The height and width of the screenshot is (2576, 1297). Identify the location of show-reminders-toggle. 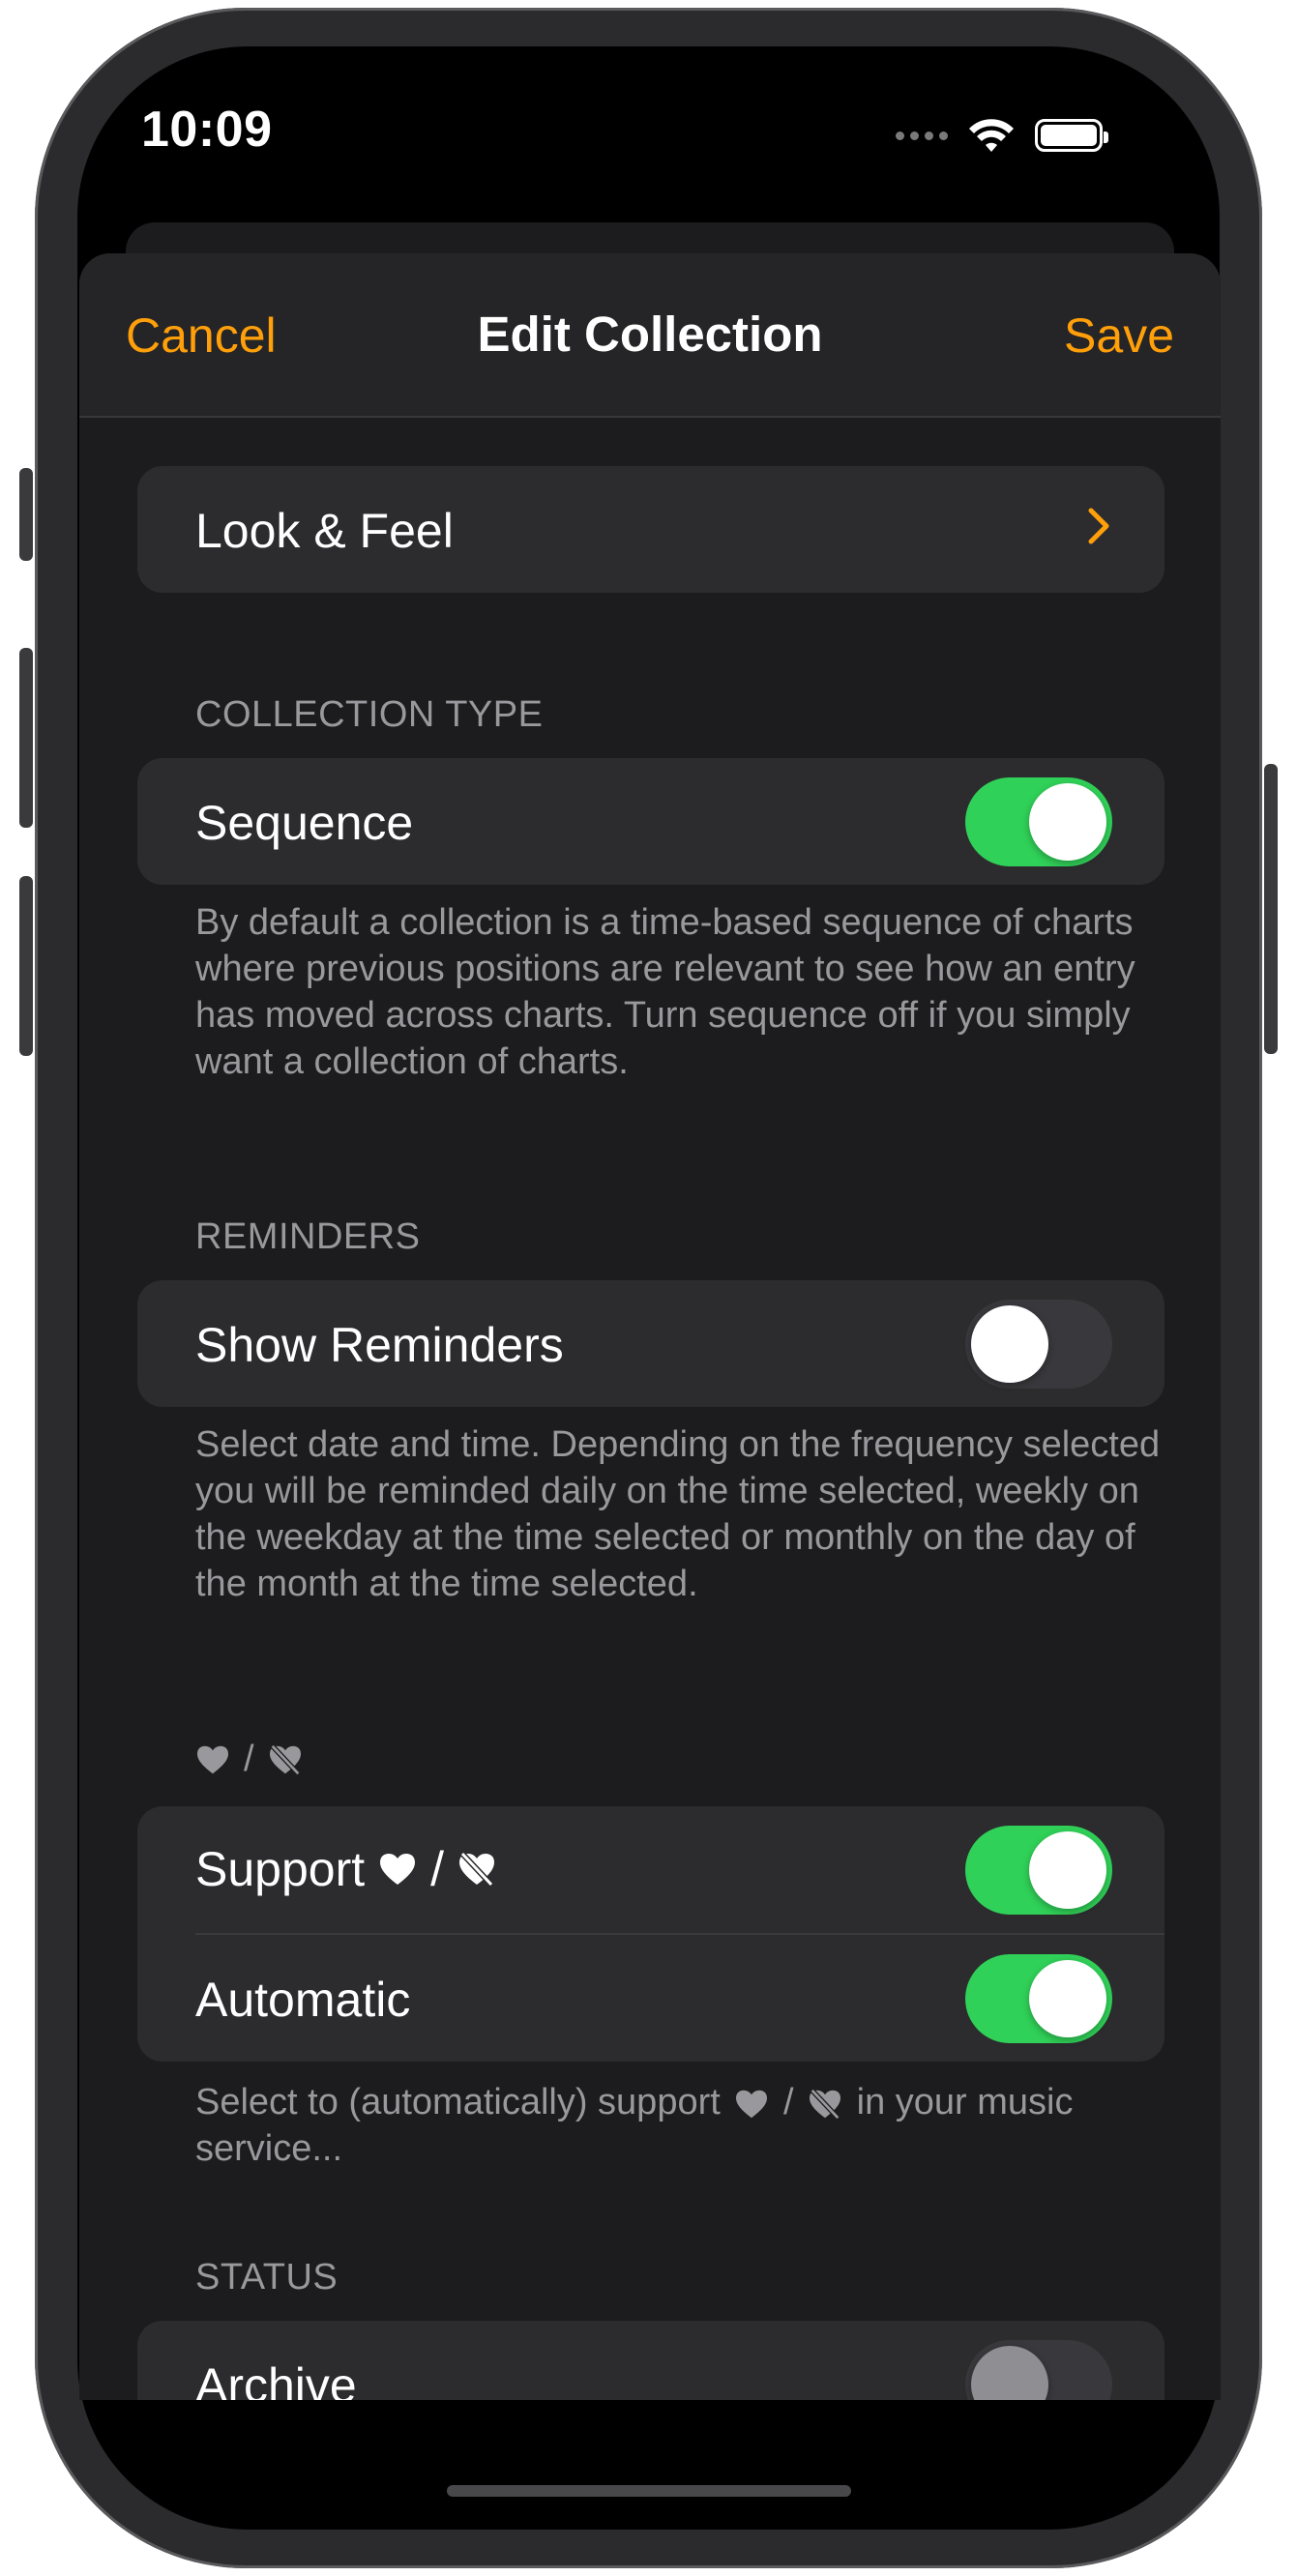
(1038, 1344).